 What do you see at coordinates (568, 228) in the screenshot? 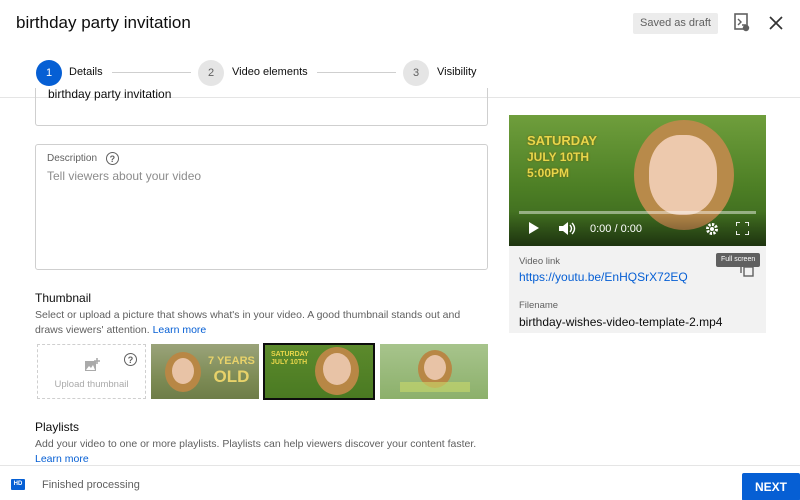
I see `volume-icon` at bounding box center [568, 228].